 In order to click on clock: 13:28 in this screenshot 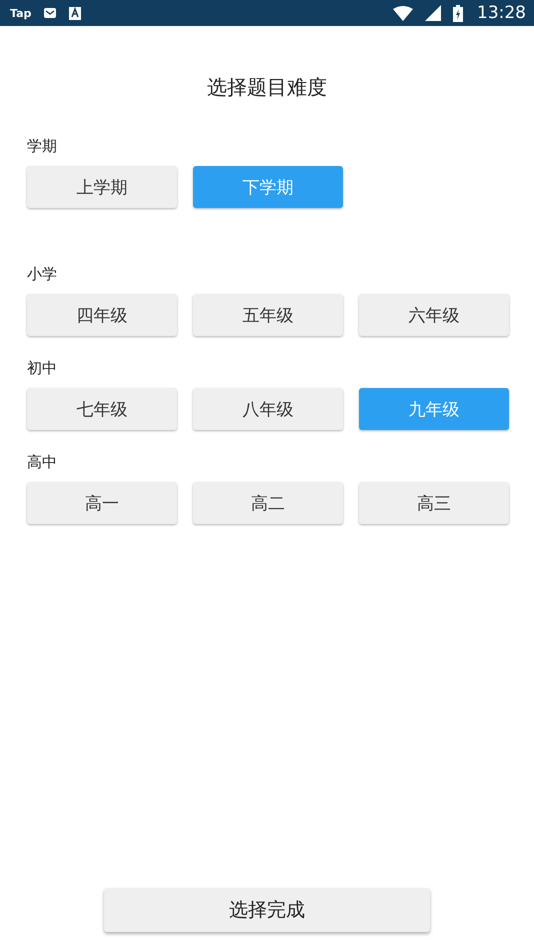, I will do `click(501, 13)`.